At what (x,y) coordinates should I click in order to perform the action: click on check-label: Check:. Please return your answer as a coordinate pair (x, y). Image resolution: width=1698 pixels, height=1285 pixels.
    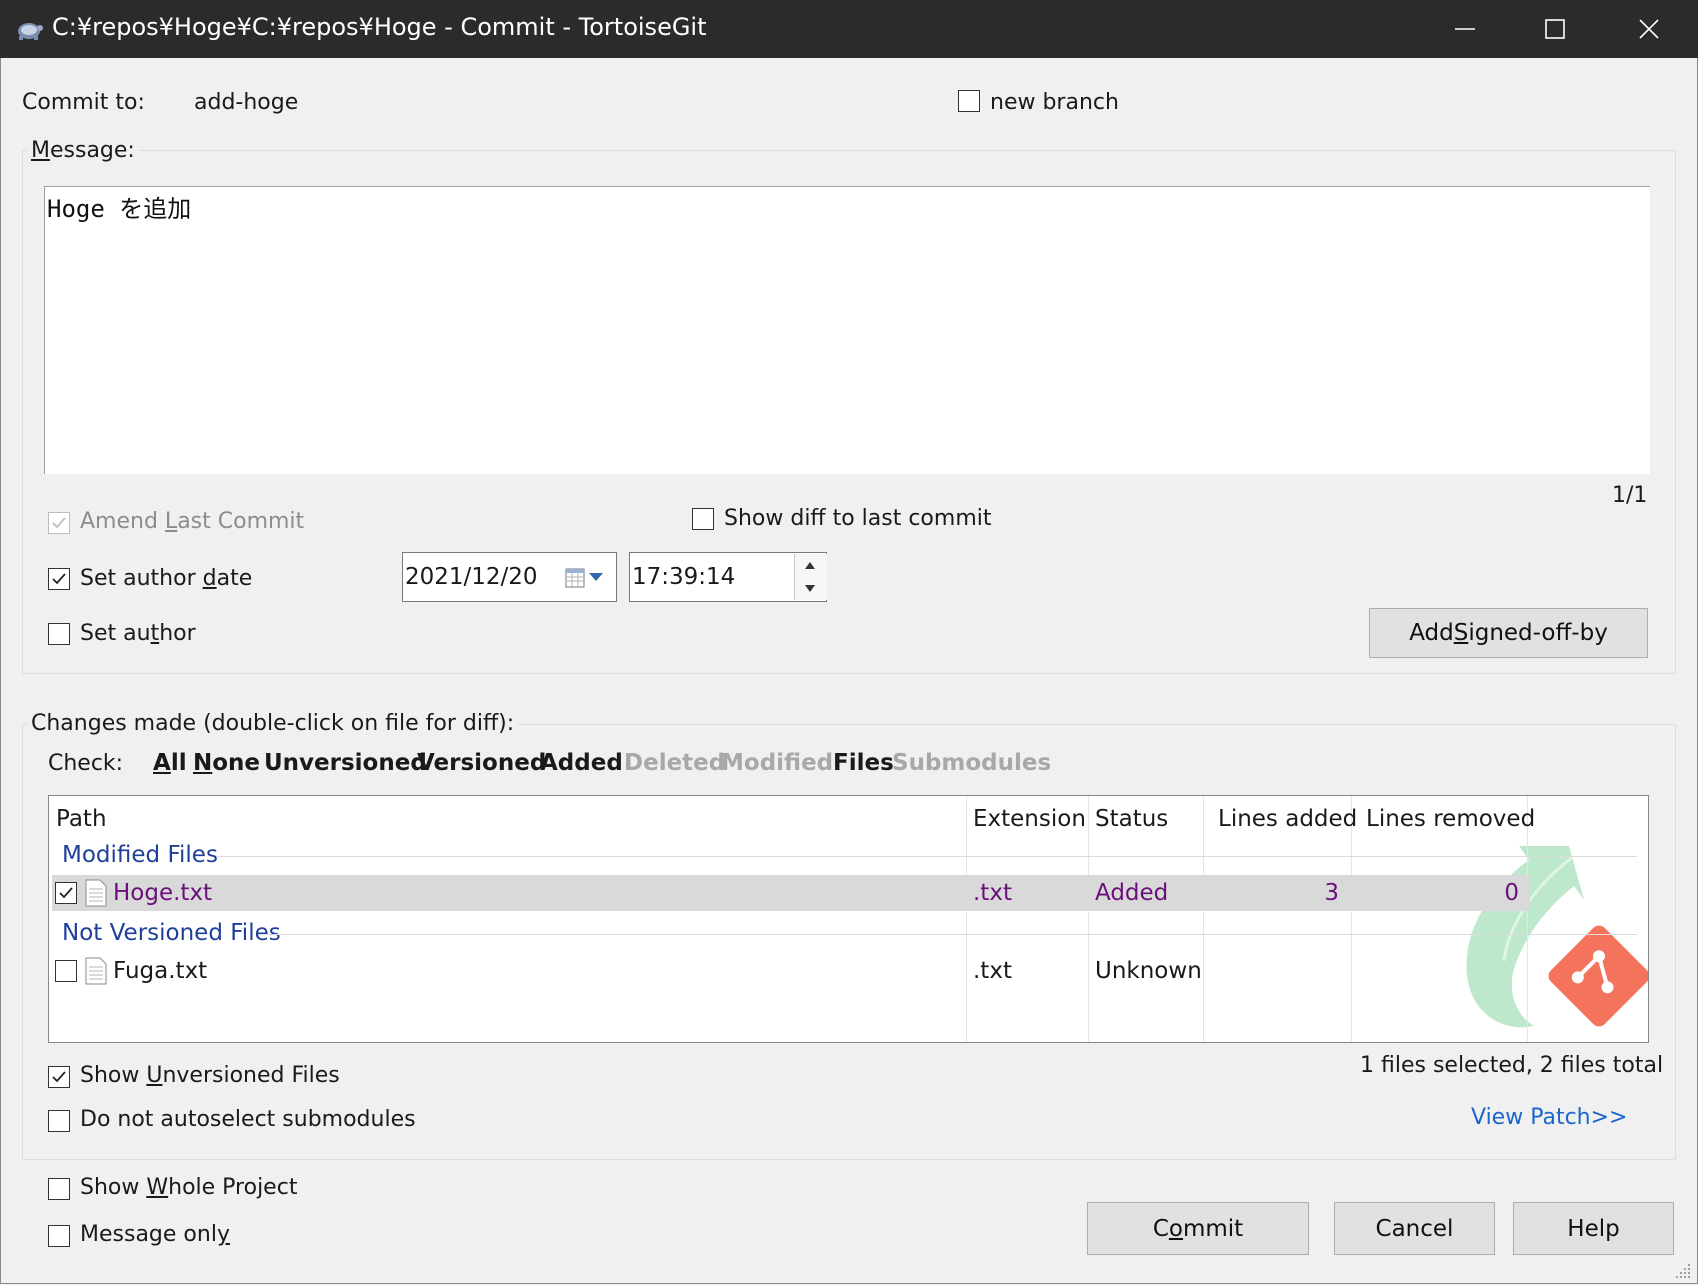
    Looking at the image, I should click on (86, 763).